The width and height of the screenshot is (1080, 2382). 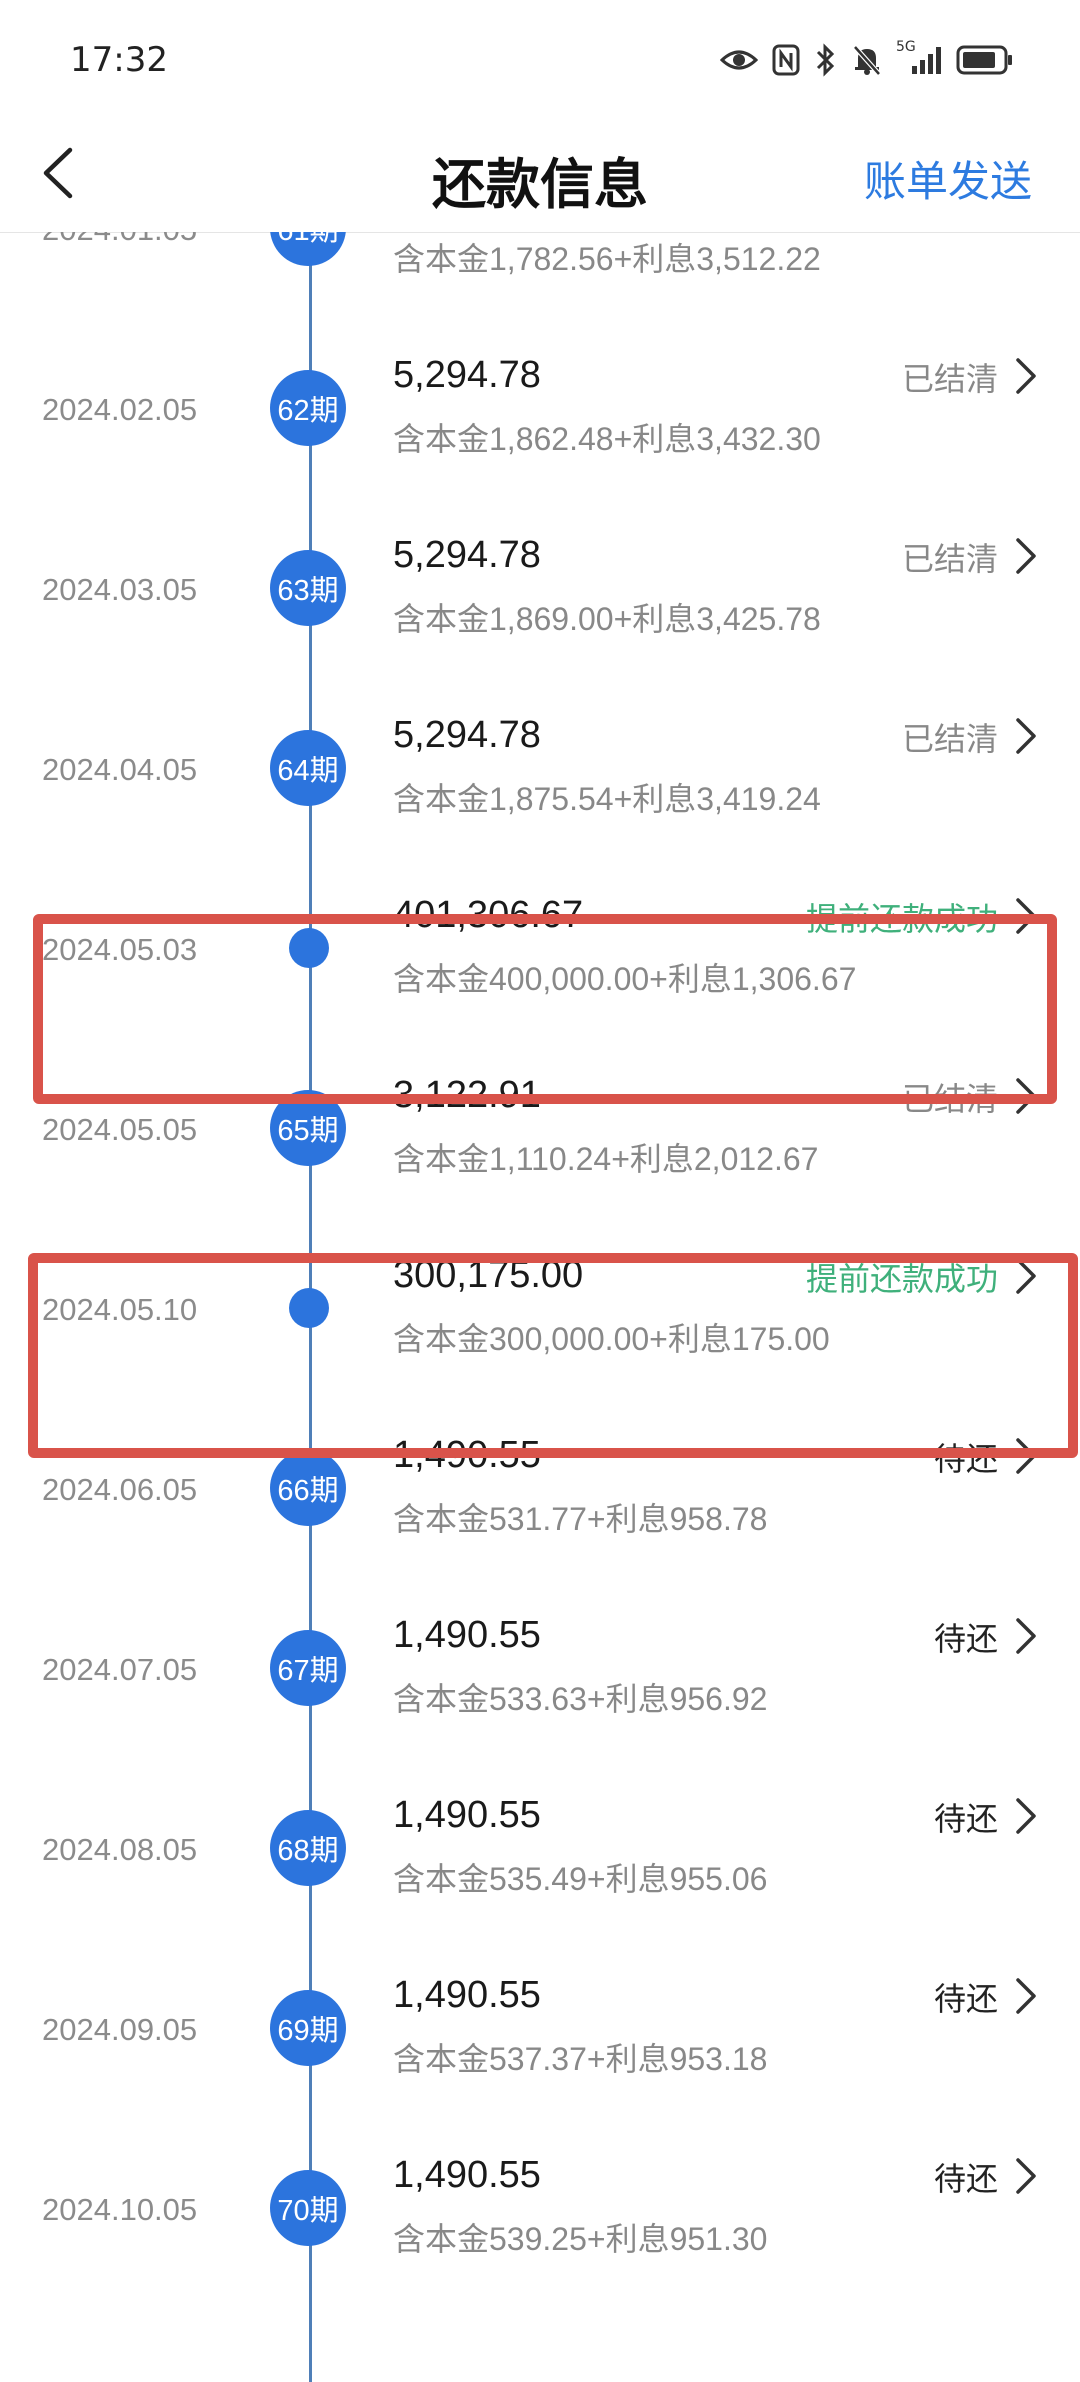 I want to click on installment-date: 2024.07.05, so click(x=120, y=1669).